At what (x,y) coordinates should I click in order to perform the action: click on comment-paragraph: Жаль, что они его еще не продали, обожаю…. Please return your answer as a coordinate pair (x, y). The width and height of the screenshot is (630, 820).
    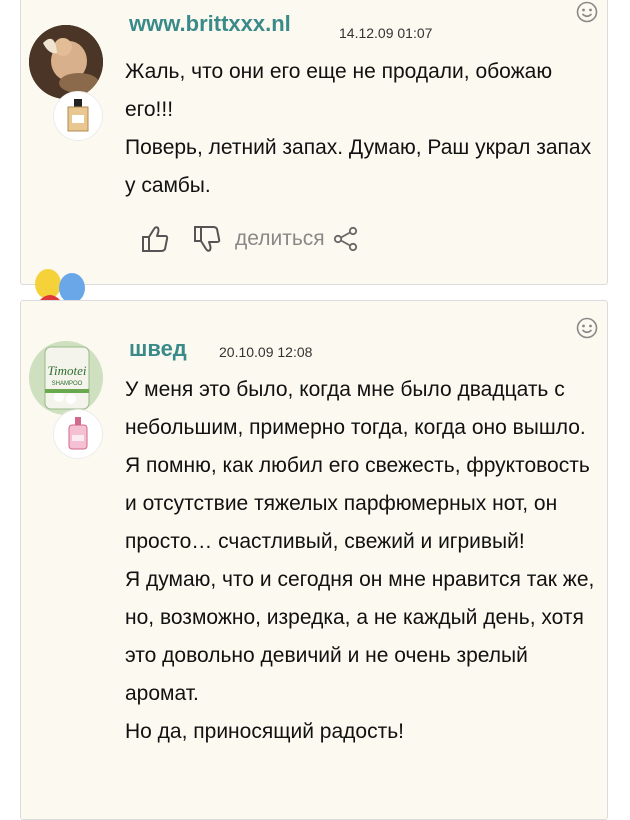
    Looking at the image, I should click on (339, 90).